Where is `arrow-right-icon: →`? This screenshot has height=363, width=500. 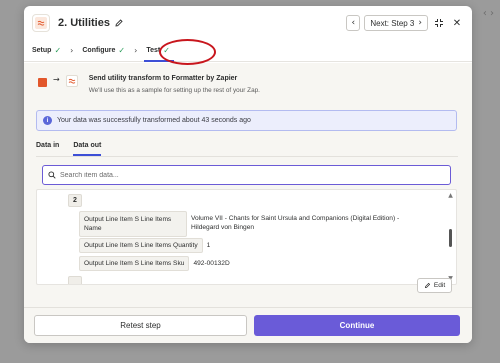
arrow-right-icon: → is located at coordinates (56, 79).